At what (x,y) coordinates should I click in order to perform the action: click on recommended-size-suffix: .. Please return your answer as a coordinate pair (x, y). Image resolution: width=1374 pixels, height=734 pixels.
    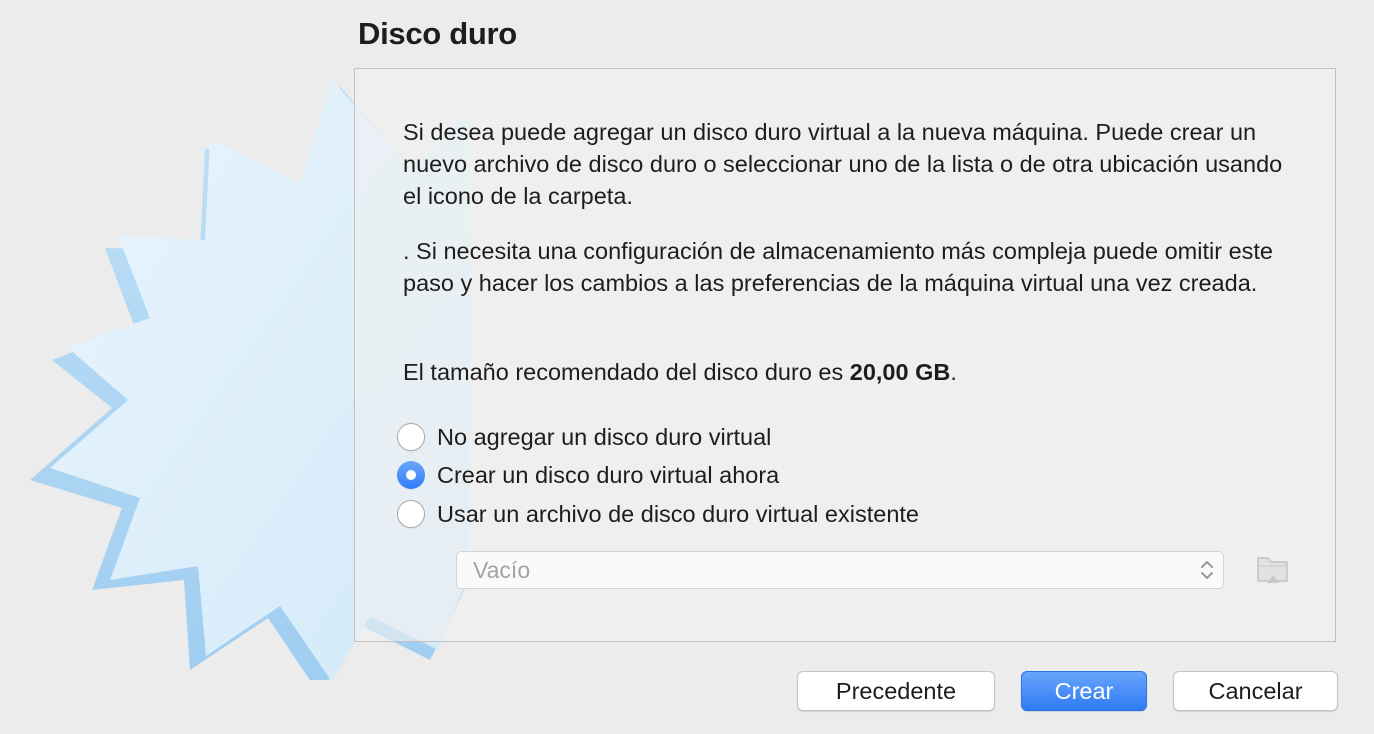
    Looking at the image, I should click on (953, 372).